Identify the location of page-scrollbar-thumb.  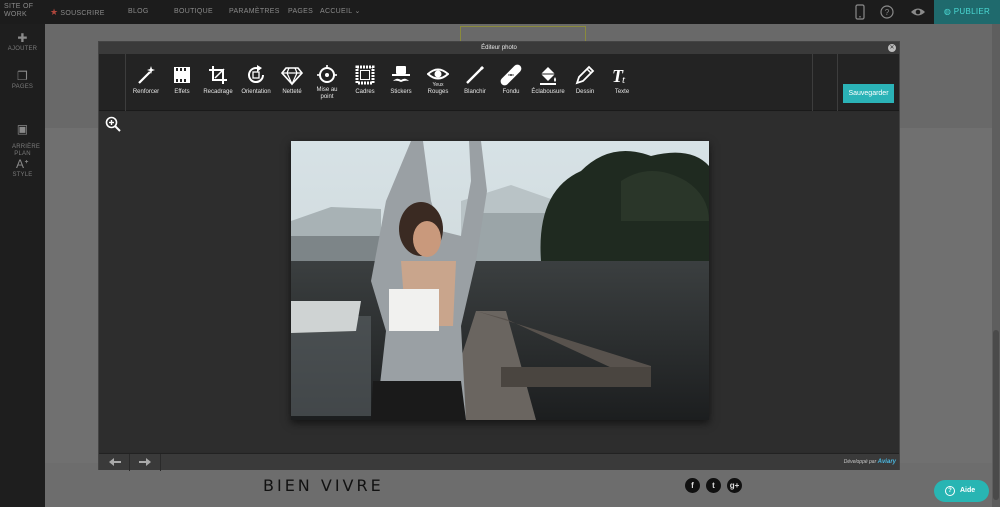
(996, 415).